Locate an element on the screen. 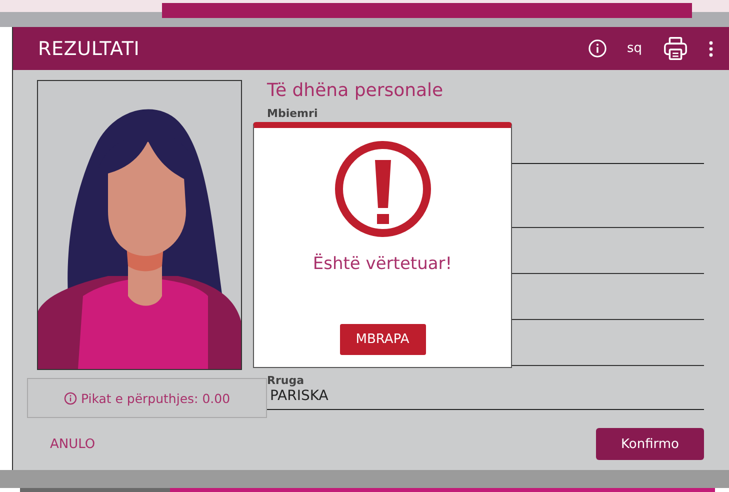 This screenshot has width=729, height=492. dialog-message: Është vërtetuar! is located at coordinates (382, 264).